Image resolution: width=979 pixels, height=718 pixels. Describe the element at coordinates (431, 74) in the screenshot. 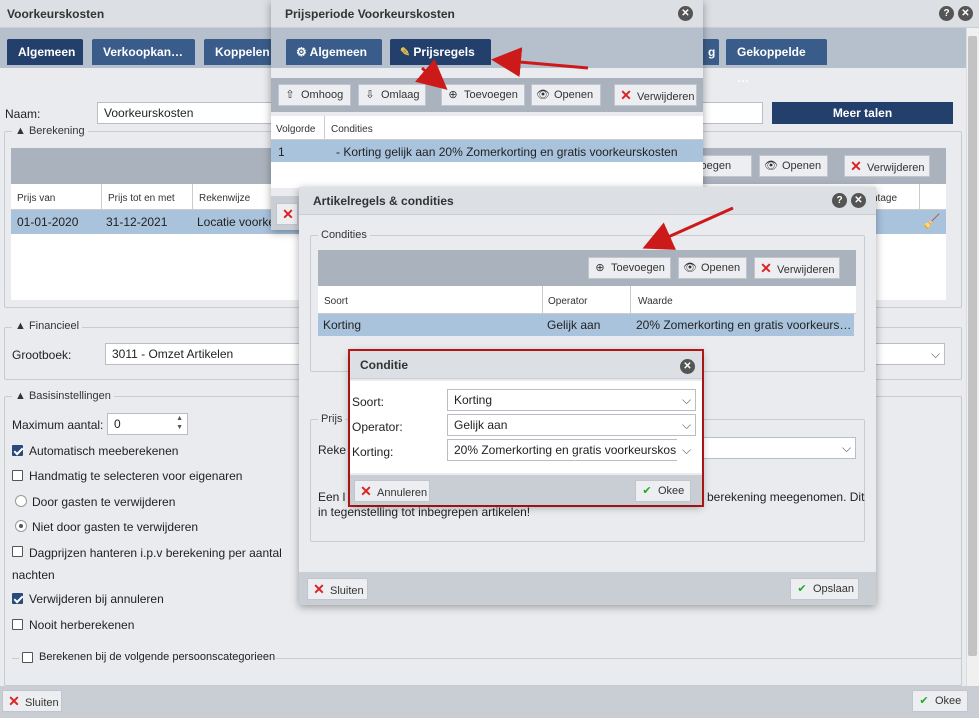

I see `arrow-to-pp-toevoegen` at that location.